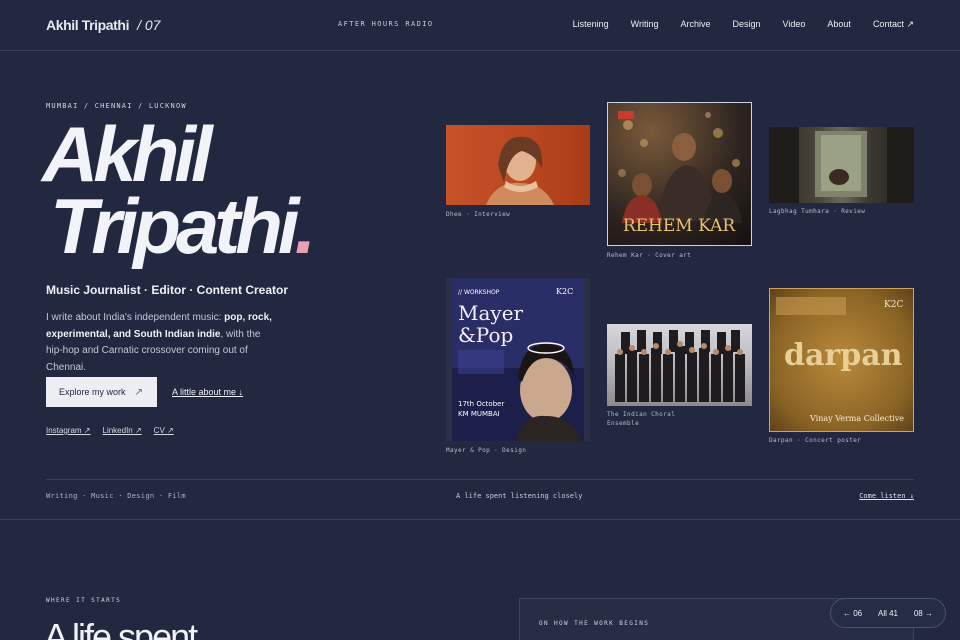  What do you see at coordinates (84, 600) in the screenshot?
I see `section-eyebrow: WHERE IT STARTS` at bounding box center [84, 600].